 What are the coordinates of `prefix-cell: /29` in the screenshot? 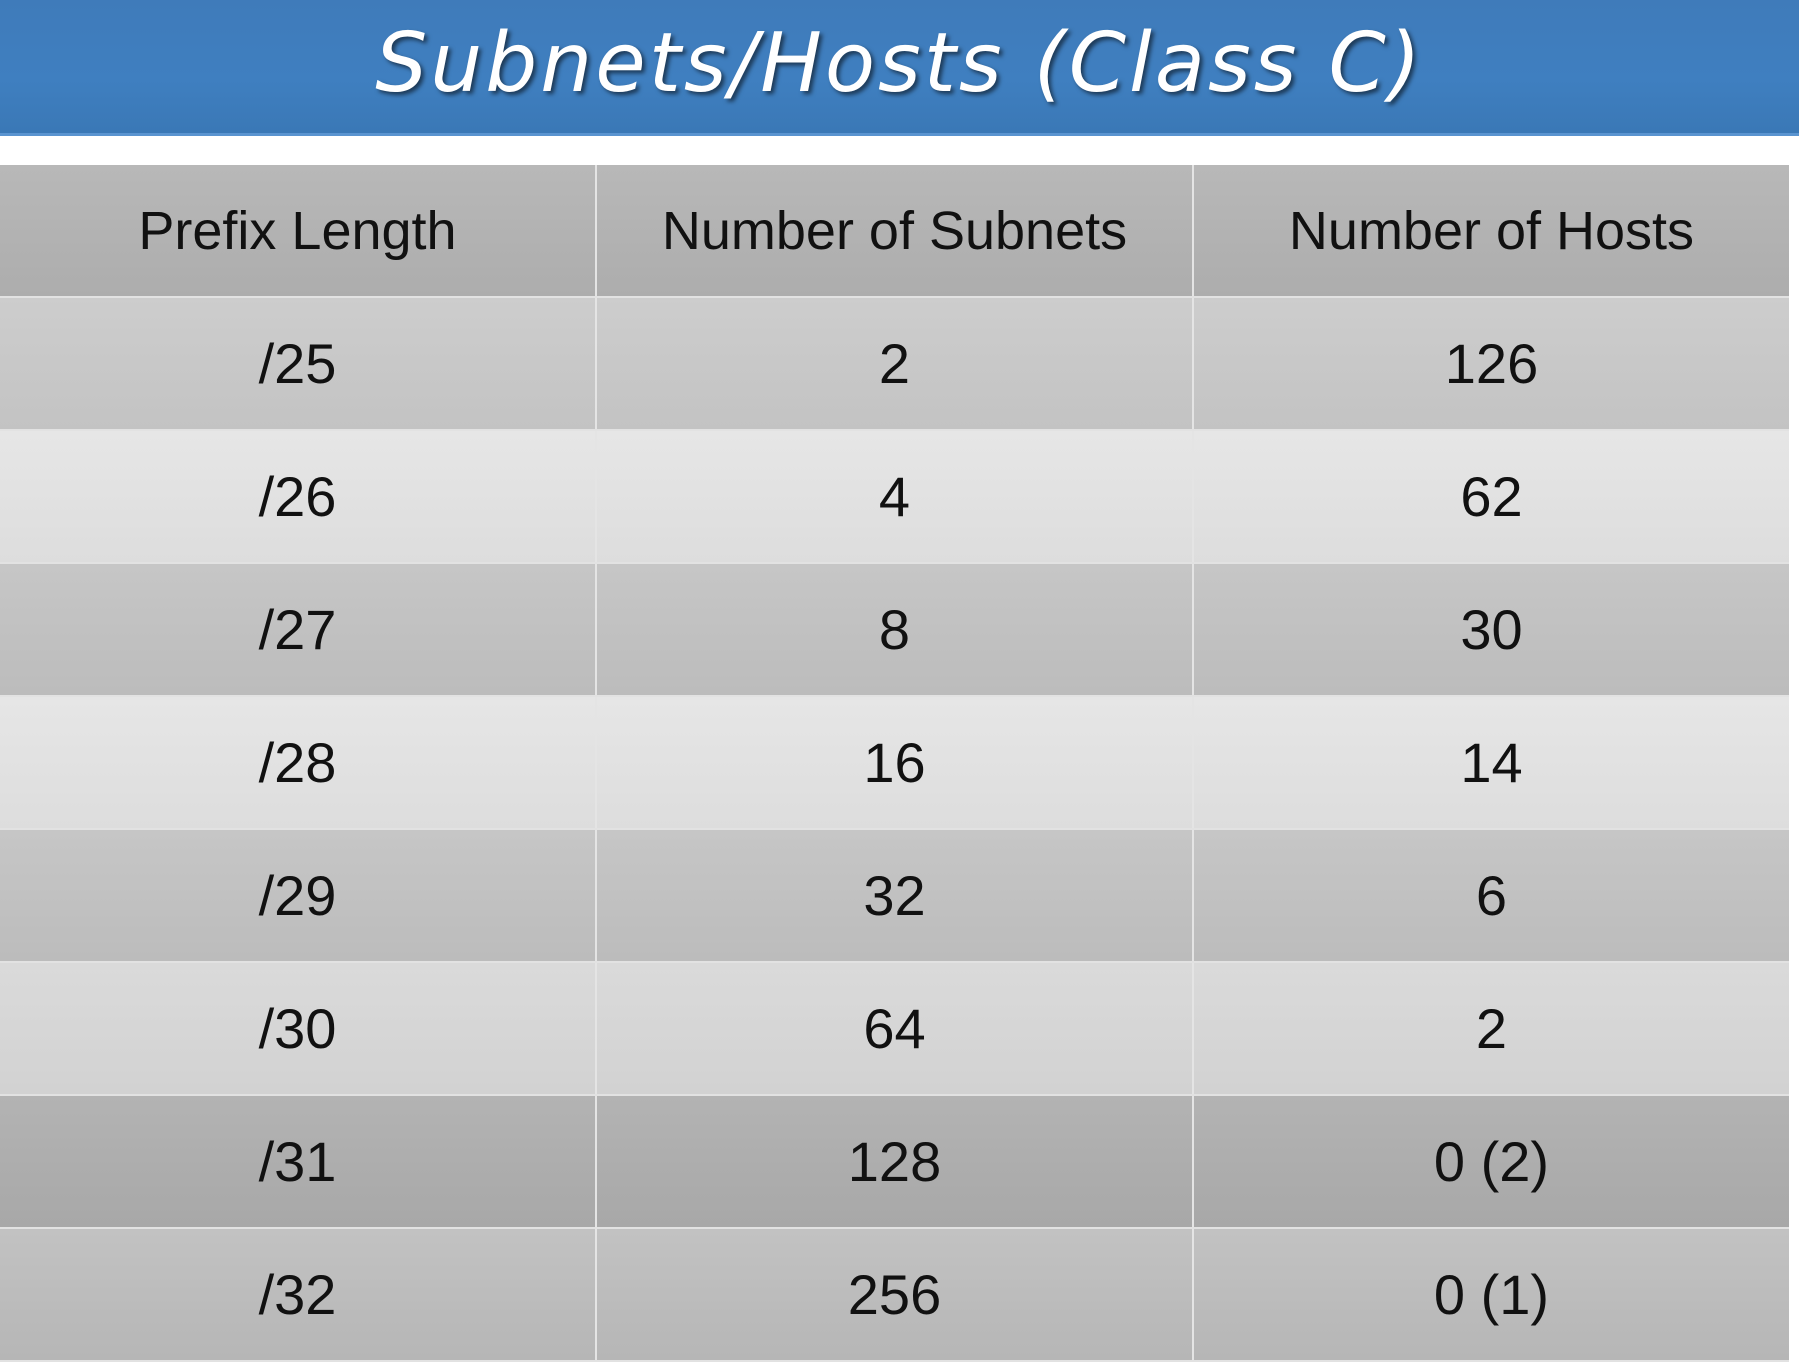 It's located at (298, 896).